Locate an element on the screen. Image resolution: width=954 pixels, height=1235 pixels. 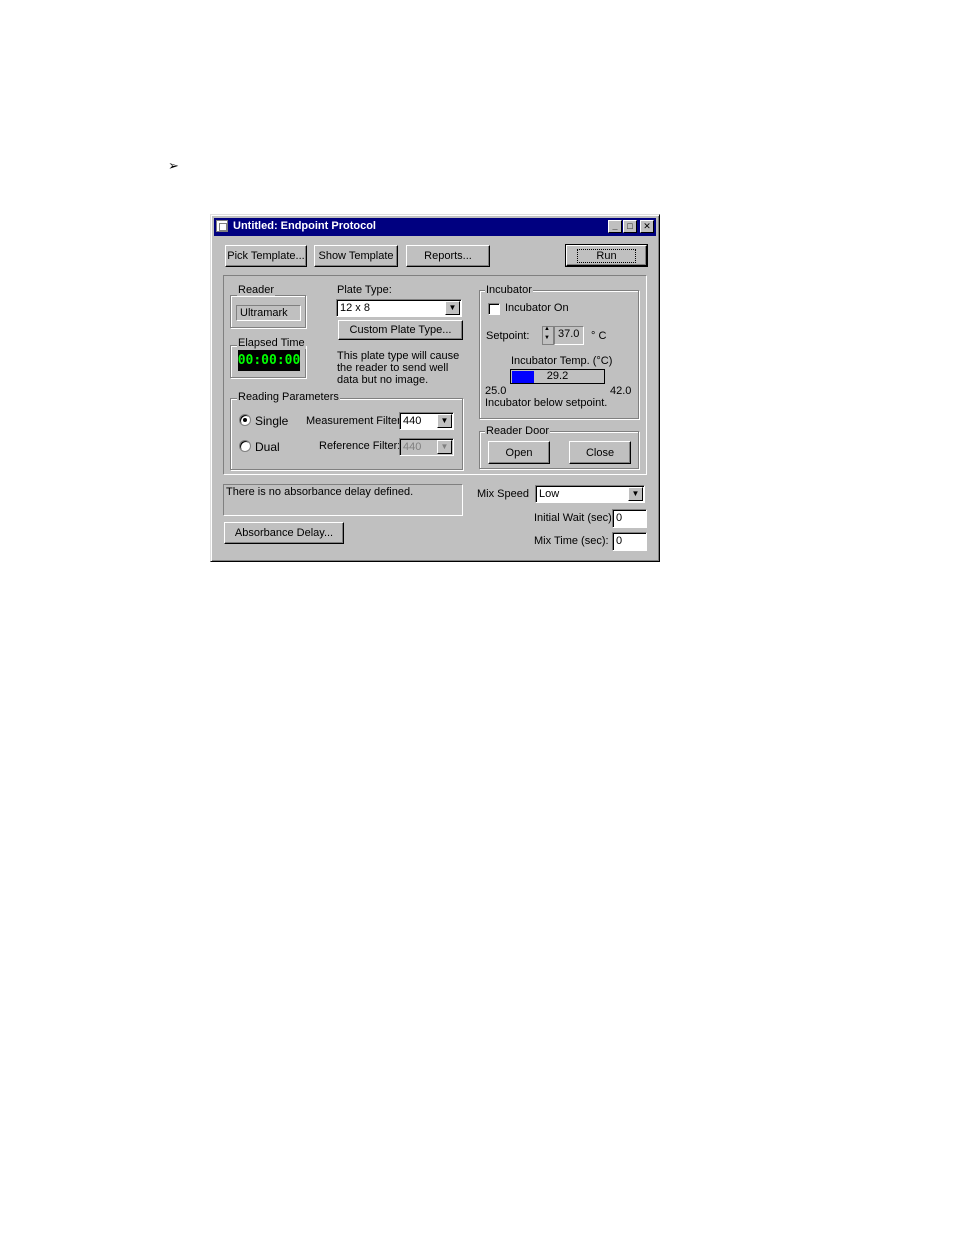
plate-type-label: Plate Type: is located at coordinates (364, 290).